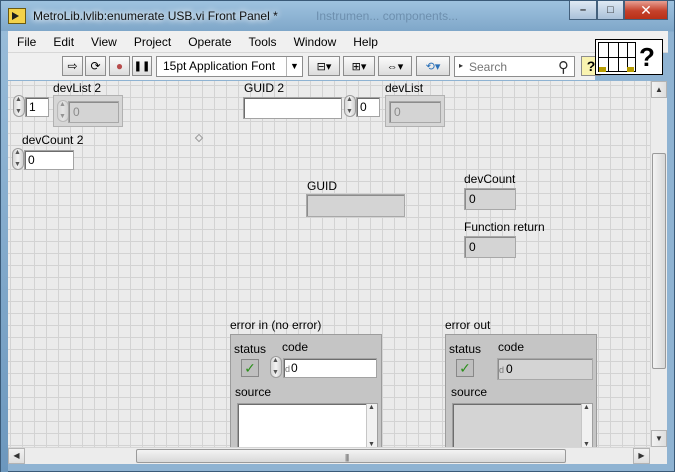 The height and width of the screenshot is (472, 675). What do you see at coordinates (49, 160) in the screenshot?
I see `devcount2-input: 0` at bounding box center [49, 160].